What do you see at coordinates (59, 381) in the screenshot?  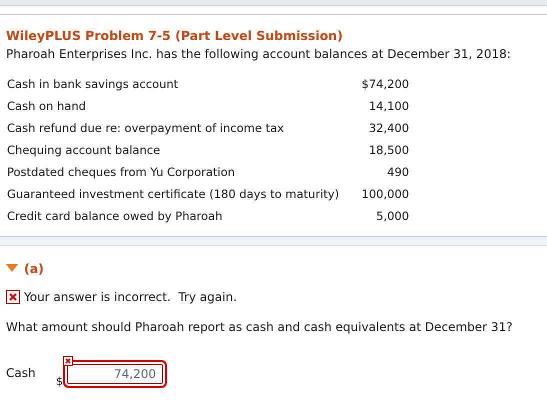 I see `currency-sign: $` at bounding box center [59, 381].